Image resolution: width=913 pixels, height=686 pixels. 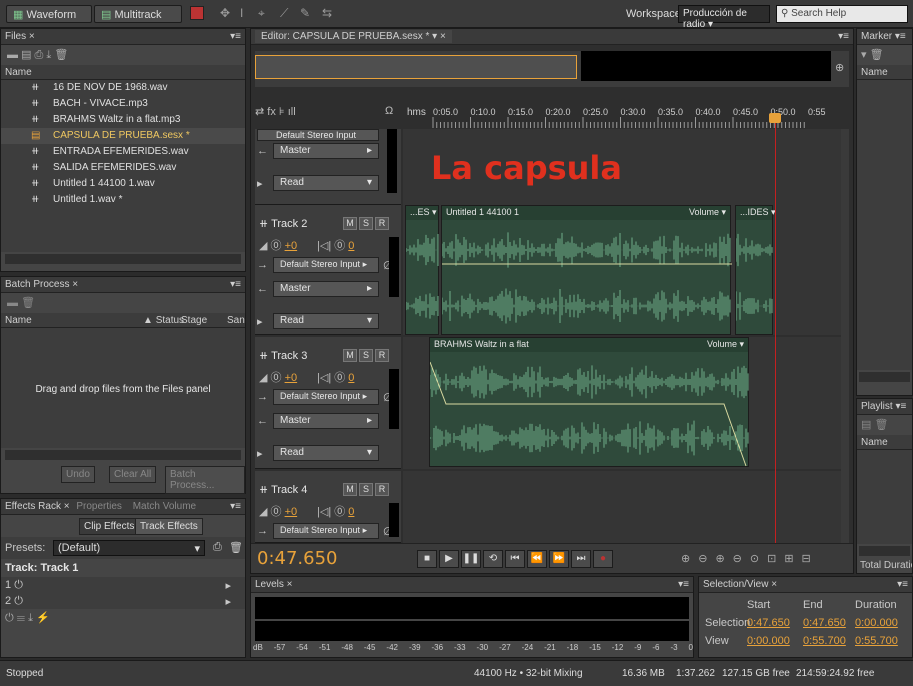 What do you see at coordinates (884, 37) in the screenshot?
I see `markers-tab: Marker ▾≡` at bounding box center [884, 37].